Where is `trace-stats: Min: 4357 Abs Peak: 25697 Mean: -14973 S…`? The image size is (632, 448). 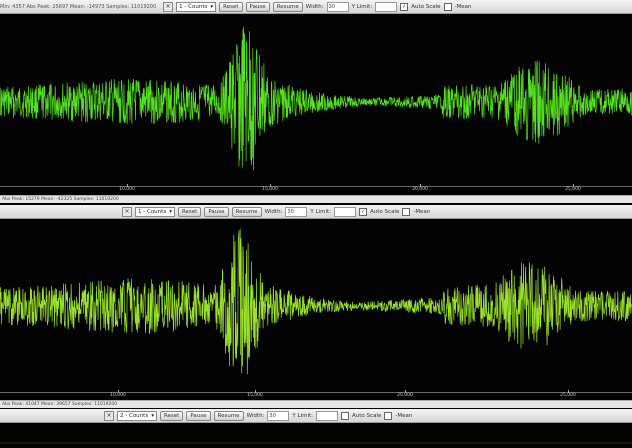 trace-stats: Min: 4357 Abs Peak: 25697 Mean: -14973 S… is located at coordinates (78, 6).